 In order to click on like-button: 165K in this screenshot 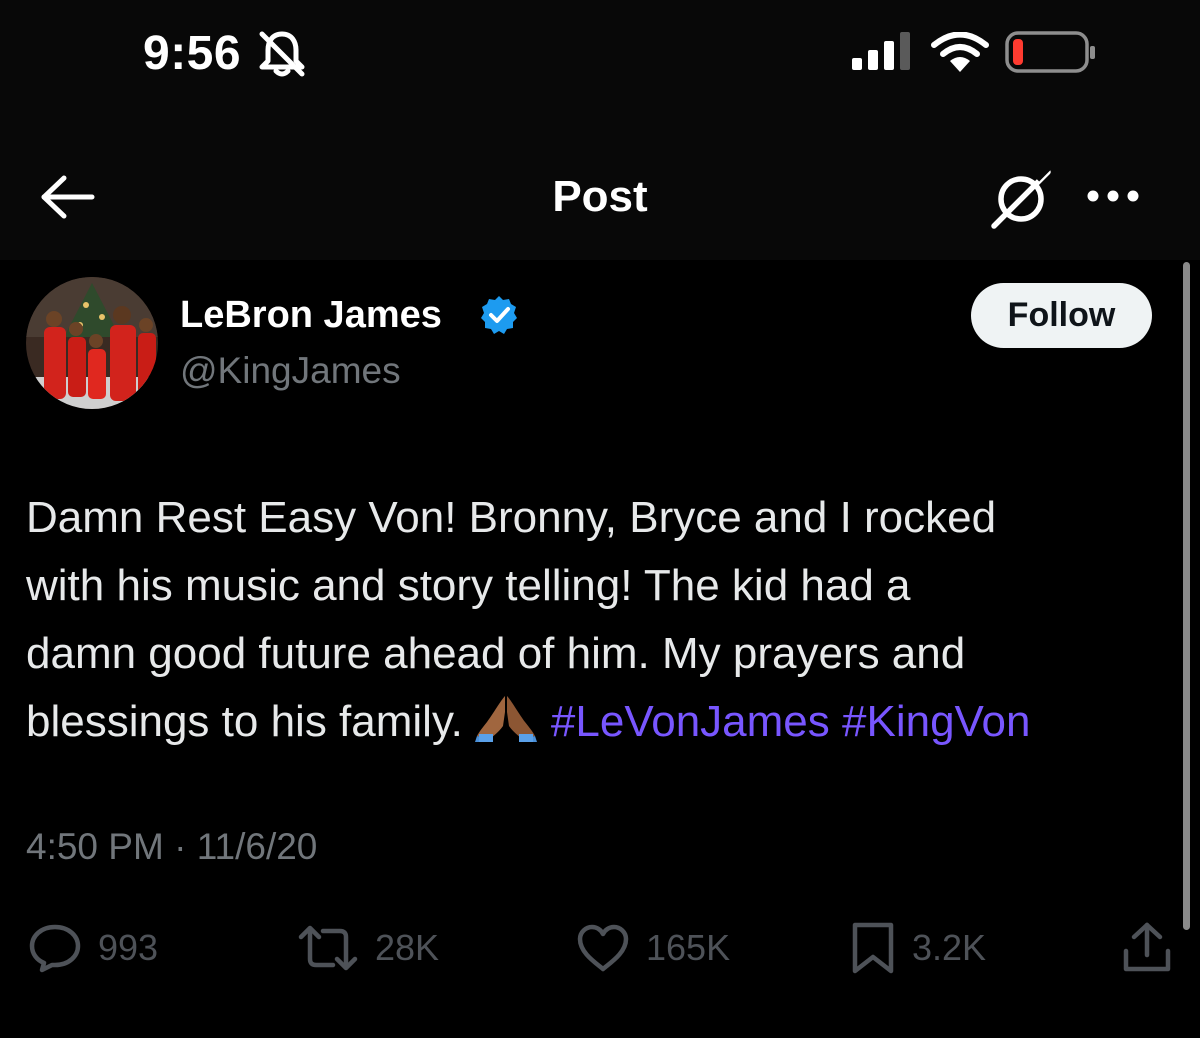, I will do `click(653, 948)`.